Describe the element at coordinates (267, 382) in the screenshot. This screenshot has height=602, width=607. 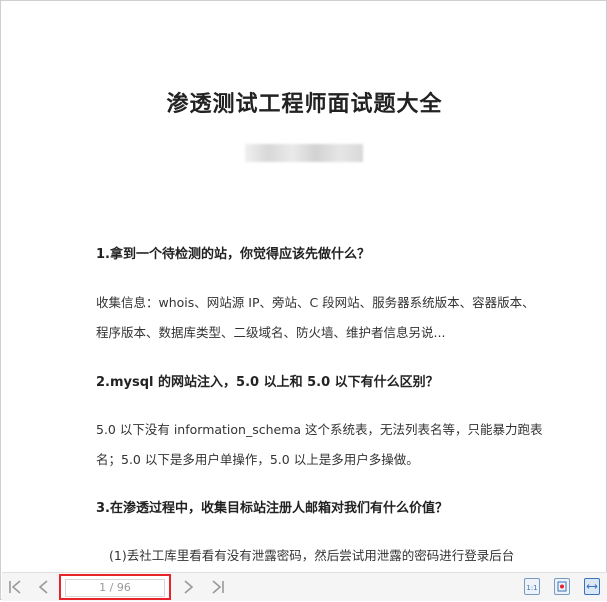
I see `question-2: 2.mysql 的网站注入，5.0 以上和 5.0 以下有什么区别？` at that location.